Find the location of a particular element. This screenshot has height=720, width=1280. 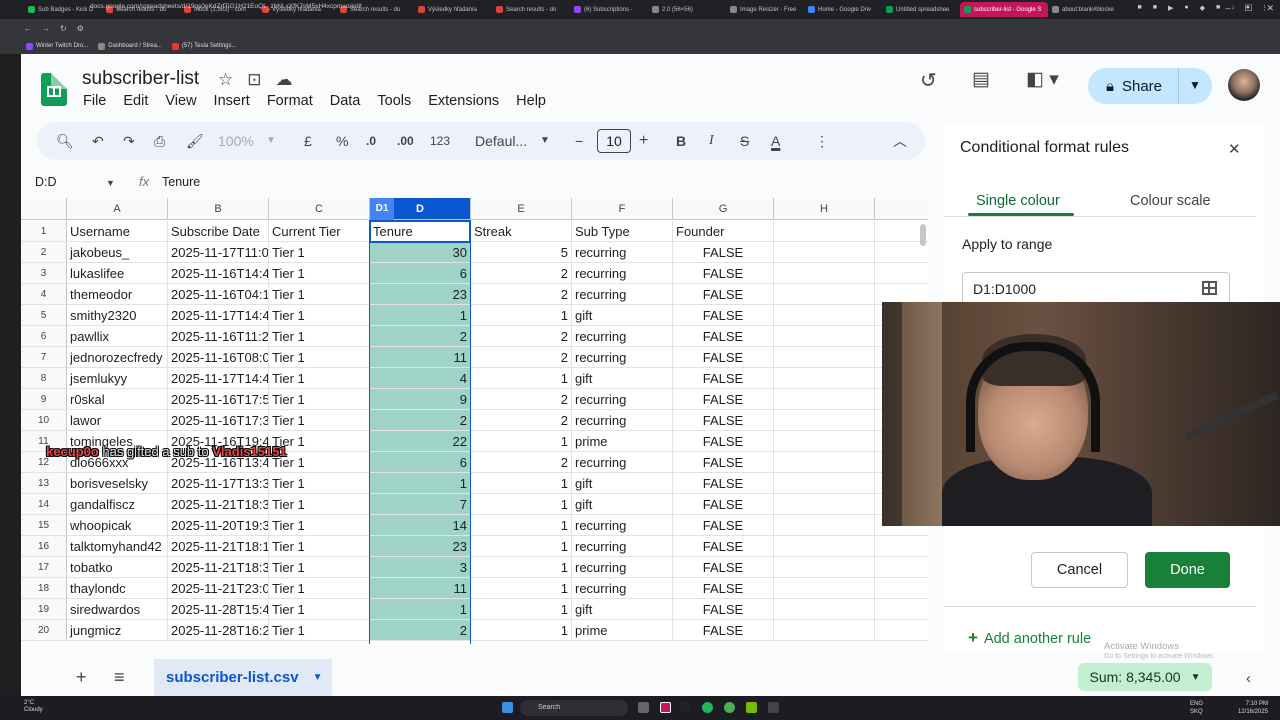

extension-icon: ▶ is located at coordinates (1170, 8).